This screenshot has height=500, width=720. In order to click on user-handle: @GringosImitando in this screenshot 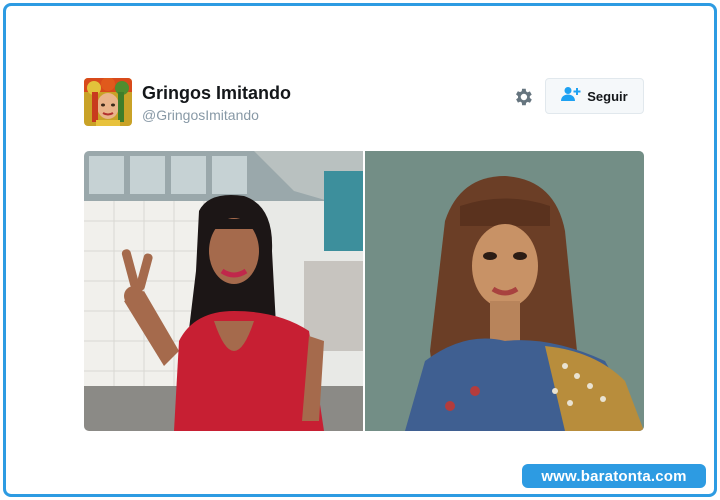, I will do `click(200, 115)`.